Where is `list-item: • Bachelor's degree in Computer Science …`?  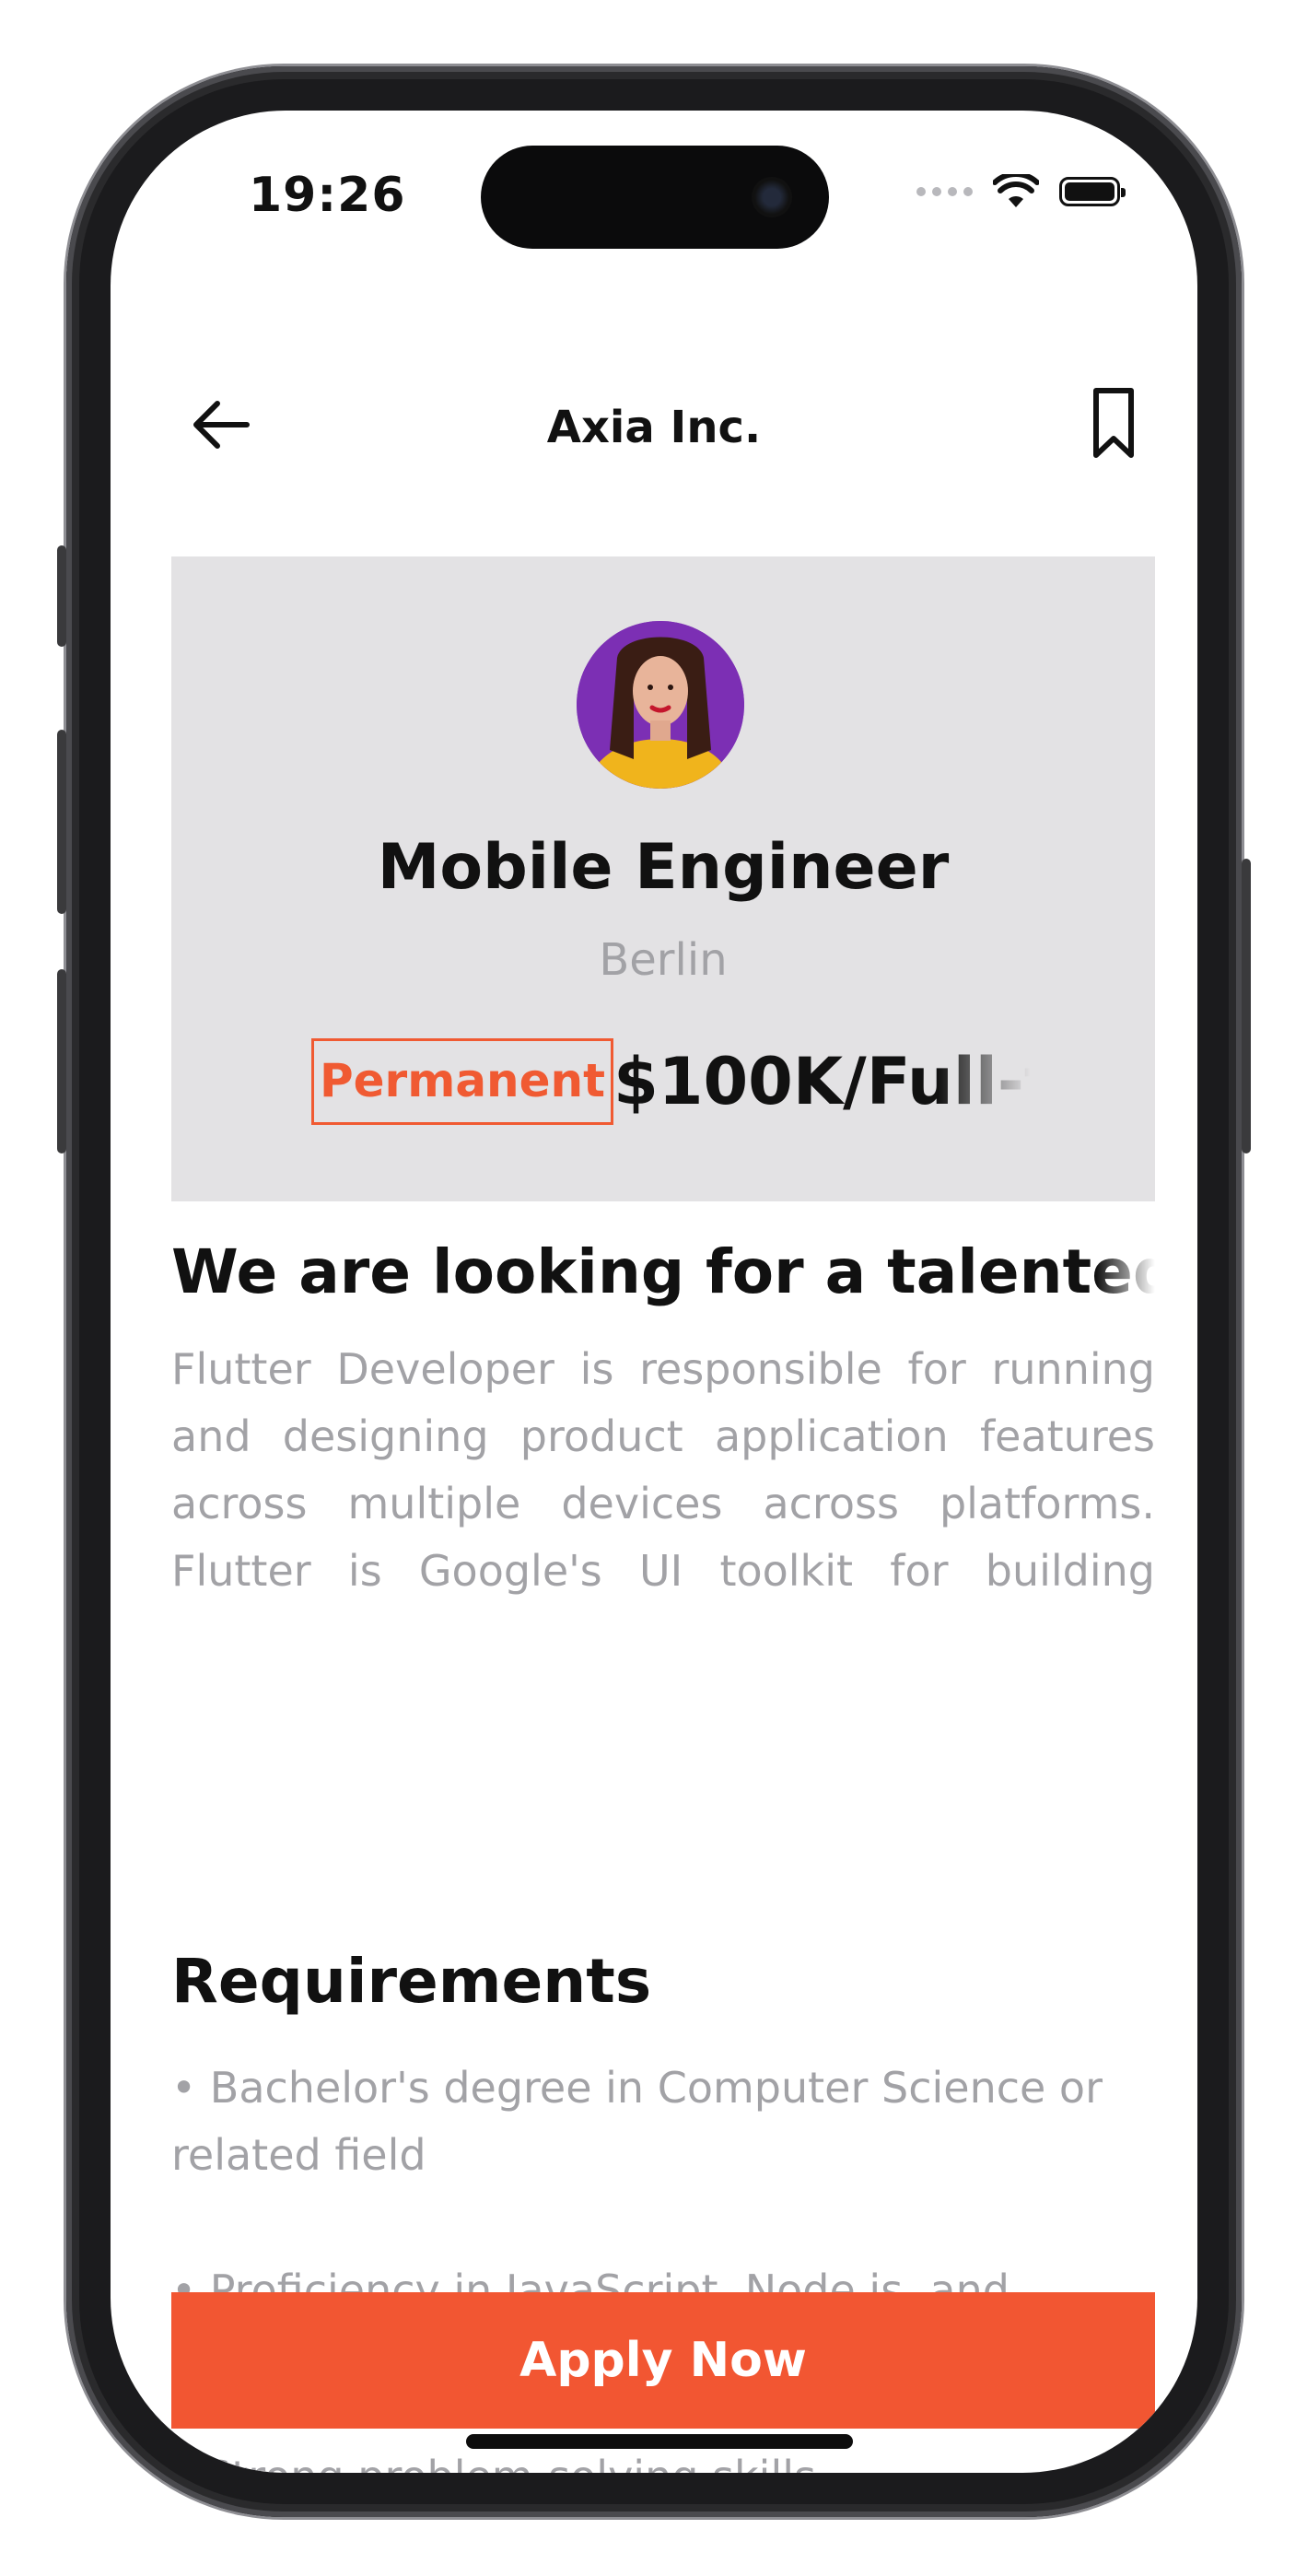 list-item: • Bachelor's degree in Computer Science … is located at coordinates (637, 2121).